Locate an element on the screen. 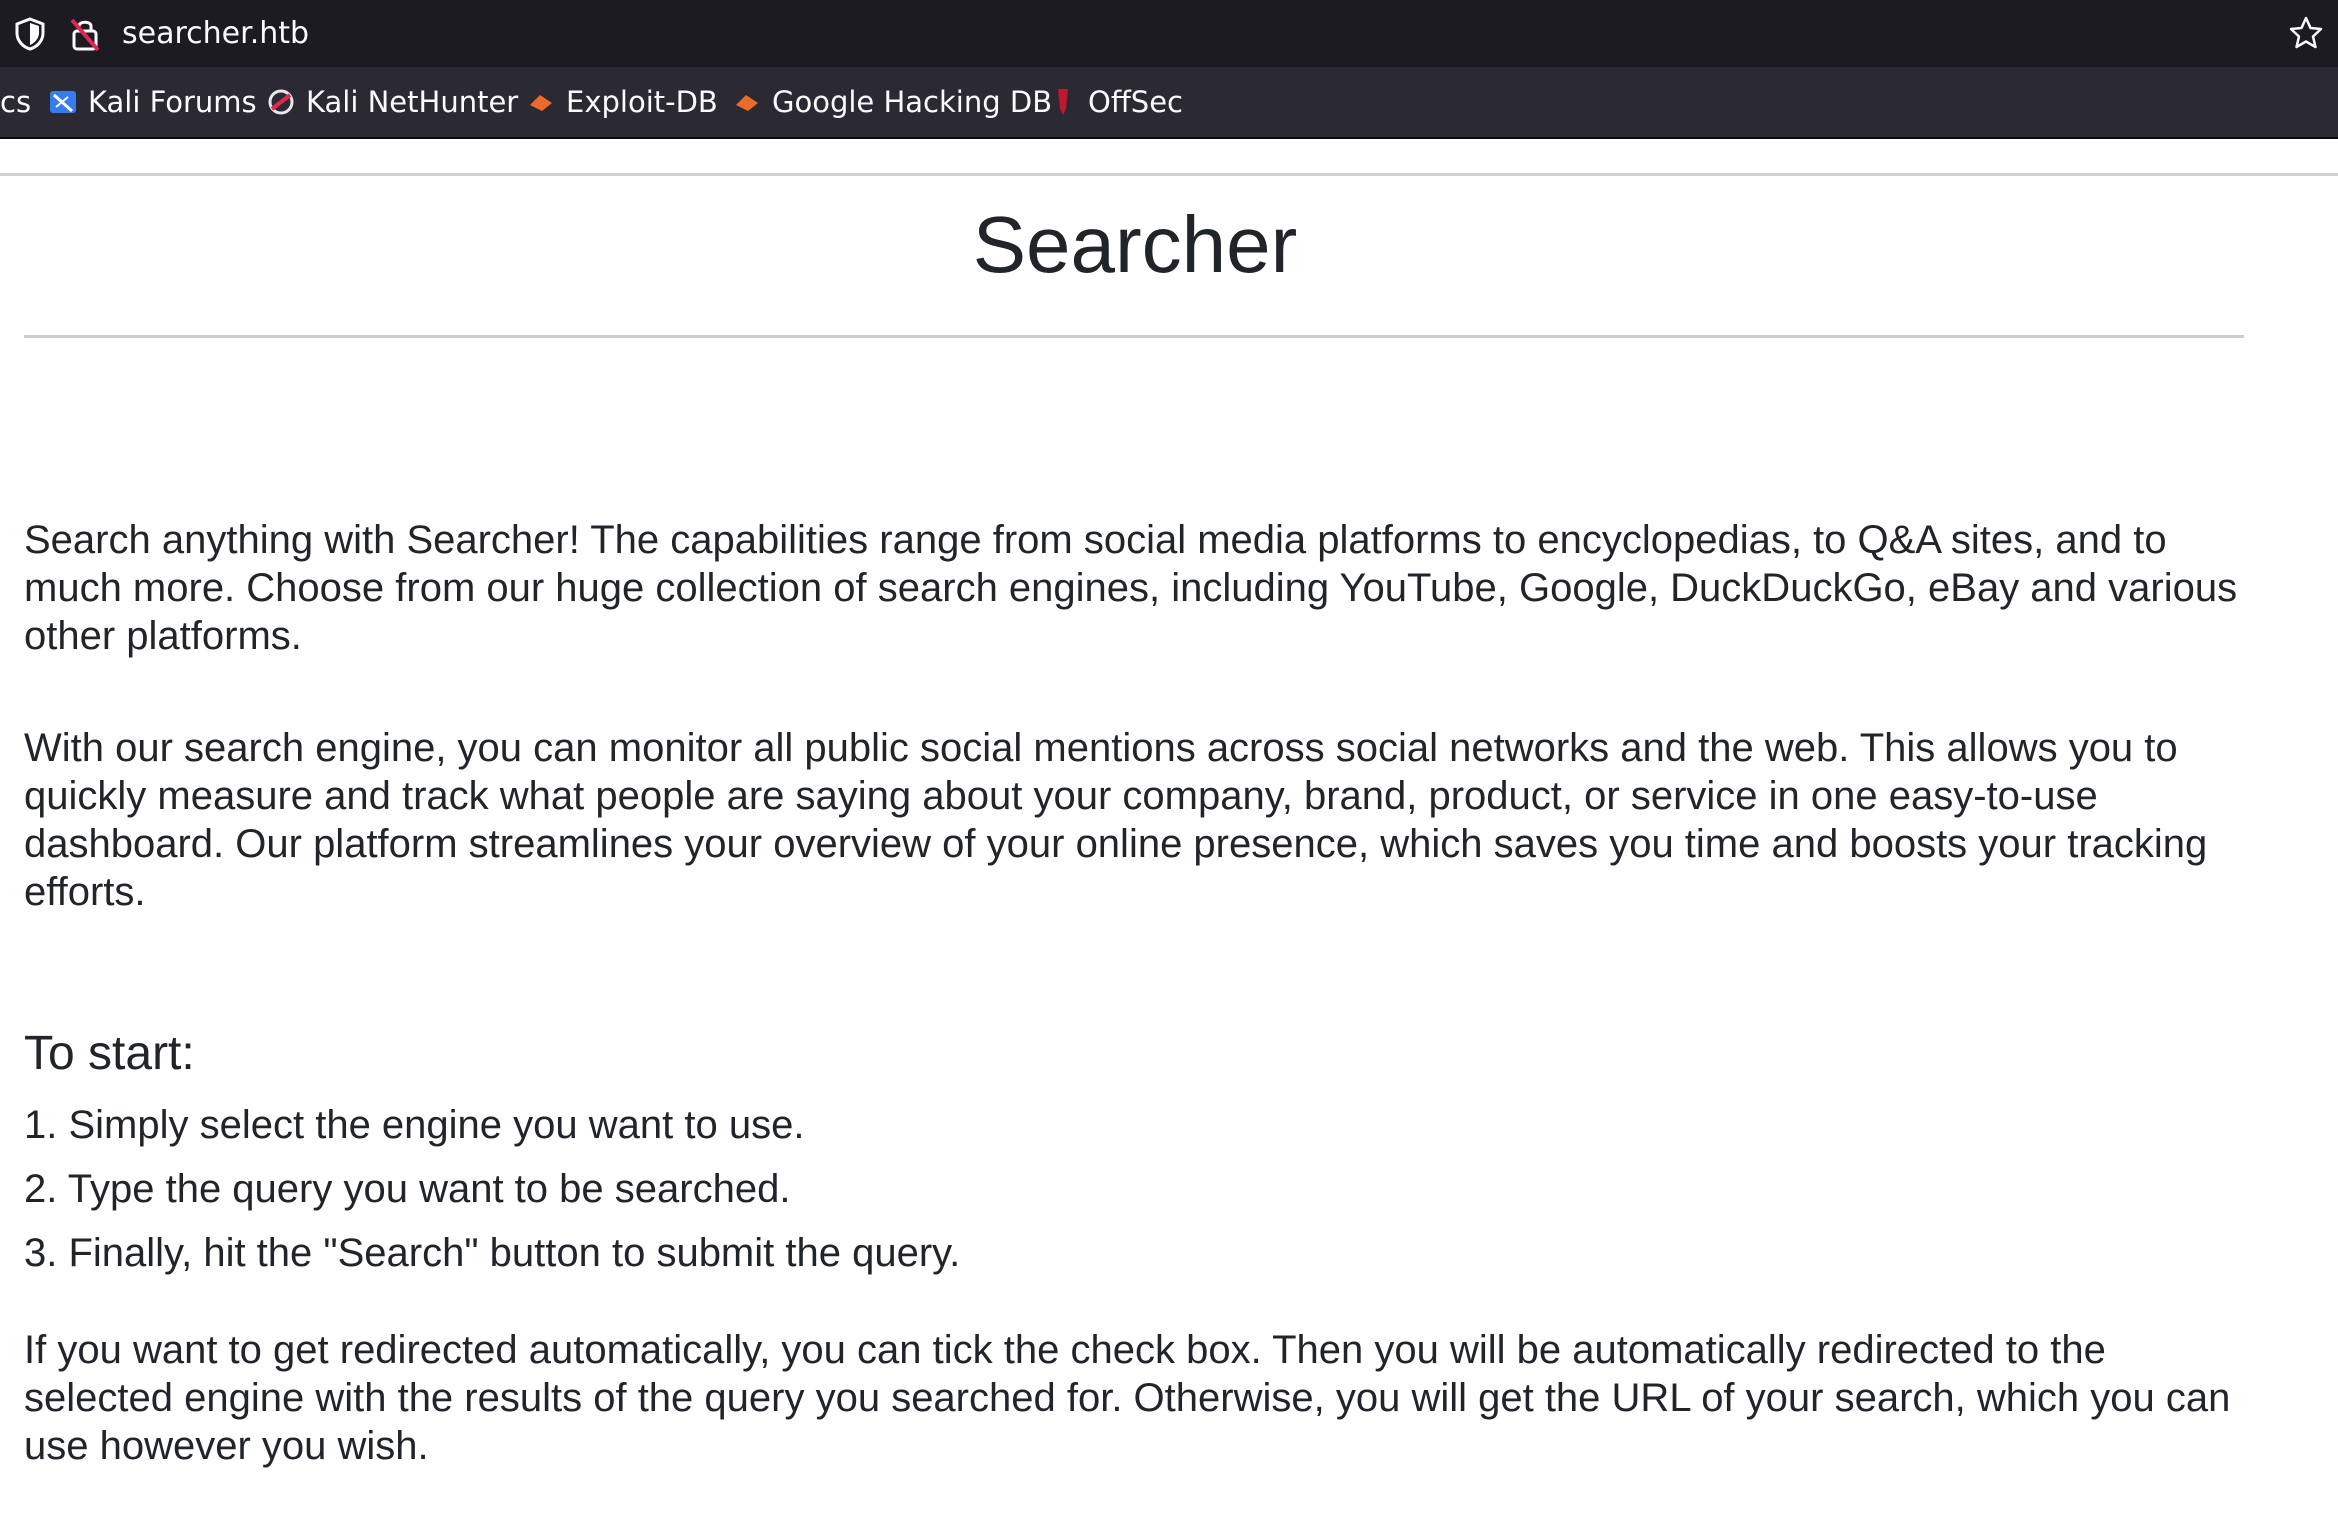  bookmark-label: OffSec is located at coordinates (1136, 102).